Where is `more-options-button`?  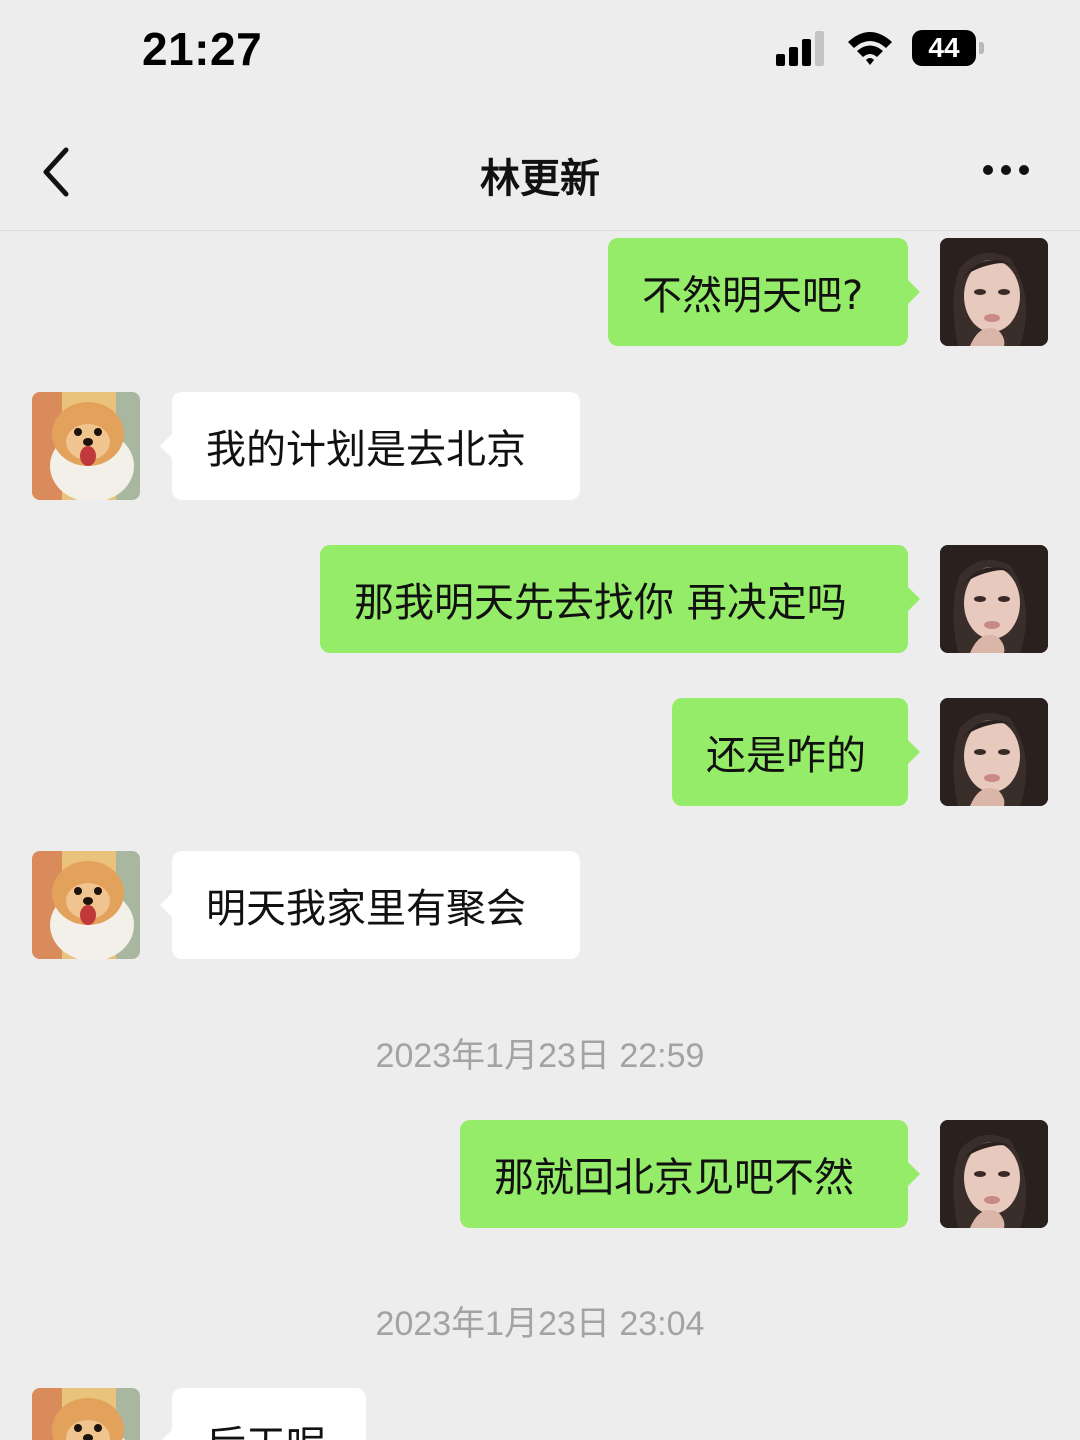 more-options-button is located at coordinates (1006, 170).